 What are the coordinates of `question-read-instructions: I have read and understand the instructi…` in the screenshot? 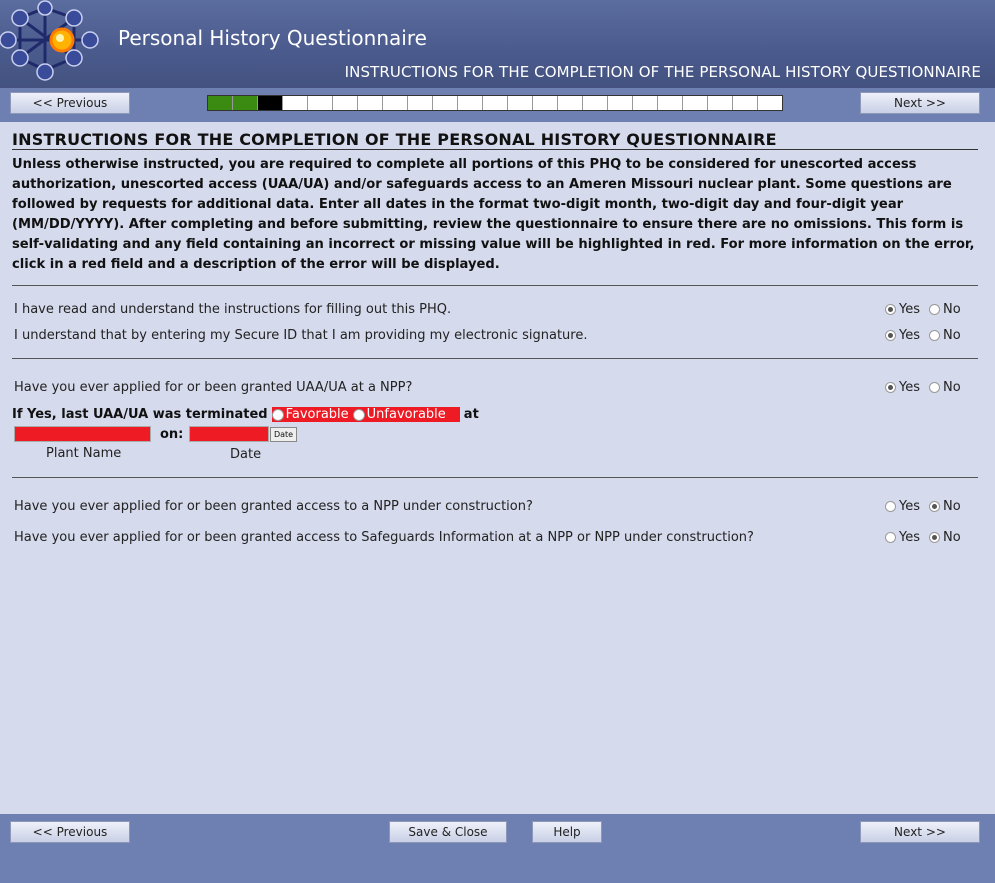 It's located at (233, 309).